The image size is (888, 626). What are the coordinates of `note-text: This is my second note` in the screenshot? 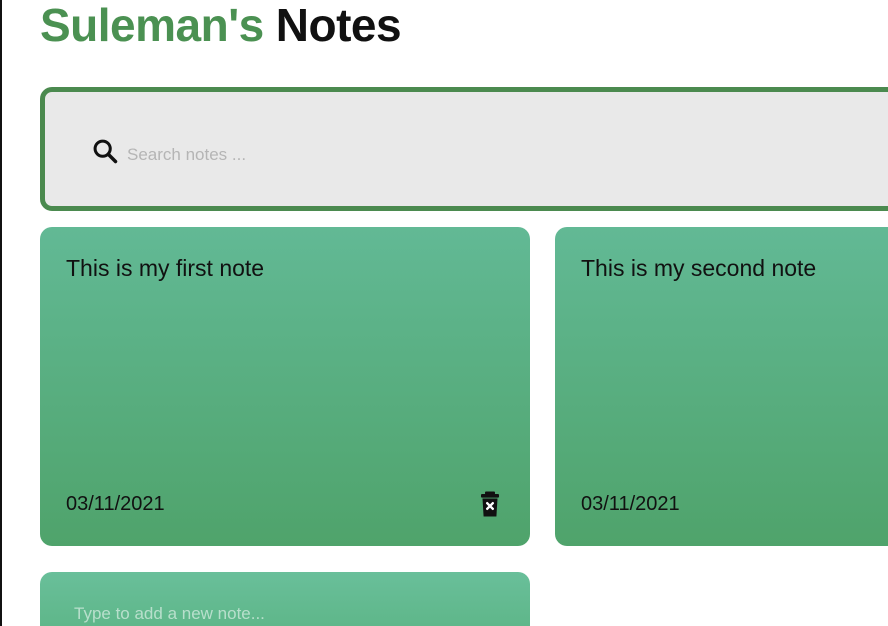 It's located at (699, 268).